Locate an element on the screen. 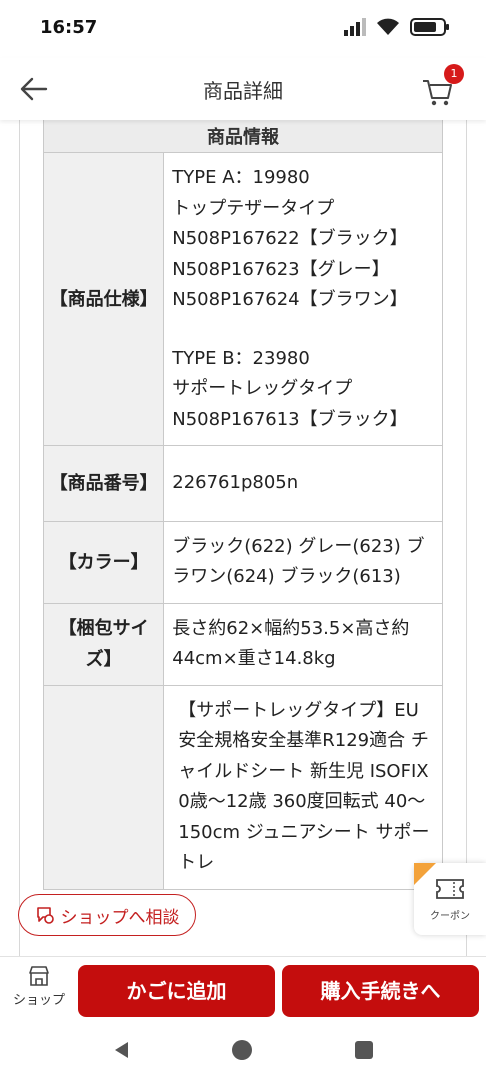 The width and height of the screenshot is (486, 1080). table-heading: 商品情報 is located at coordinates (243, 136).